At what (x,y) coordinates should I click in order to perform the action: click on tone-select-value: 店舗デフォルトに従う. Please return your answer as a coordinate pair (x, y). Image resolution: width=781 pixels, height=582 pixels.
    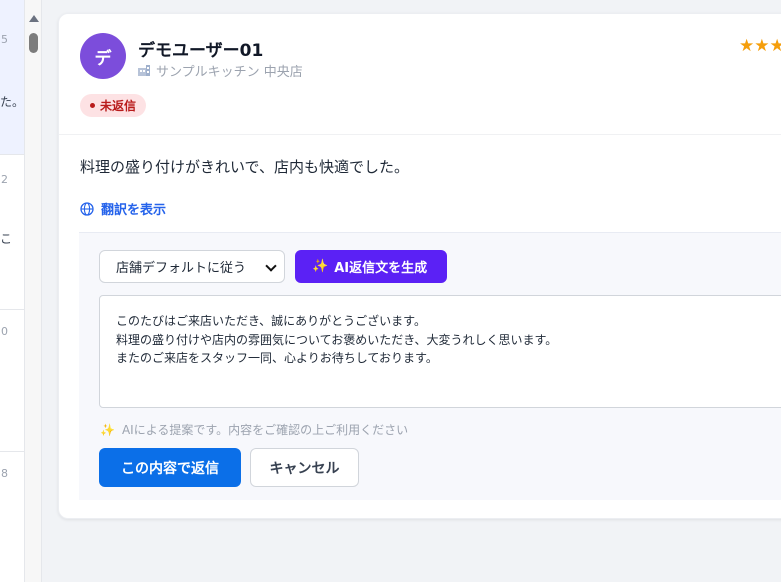
    Looking at the image, I should click on (181, 268).